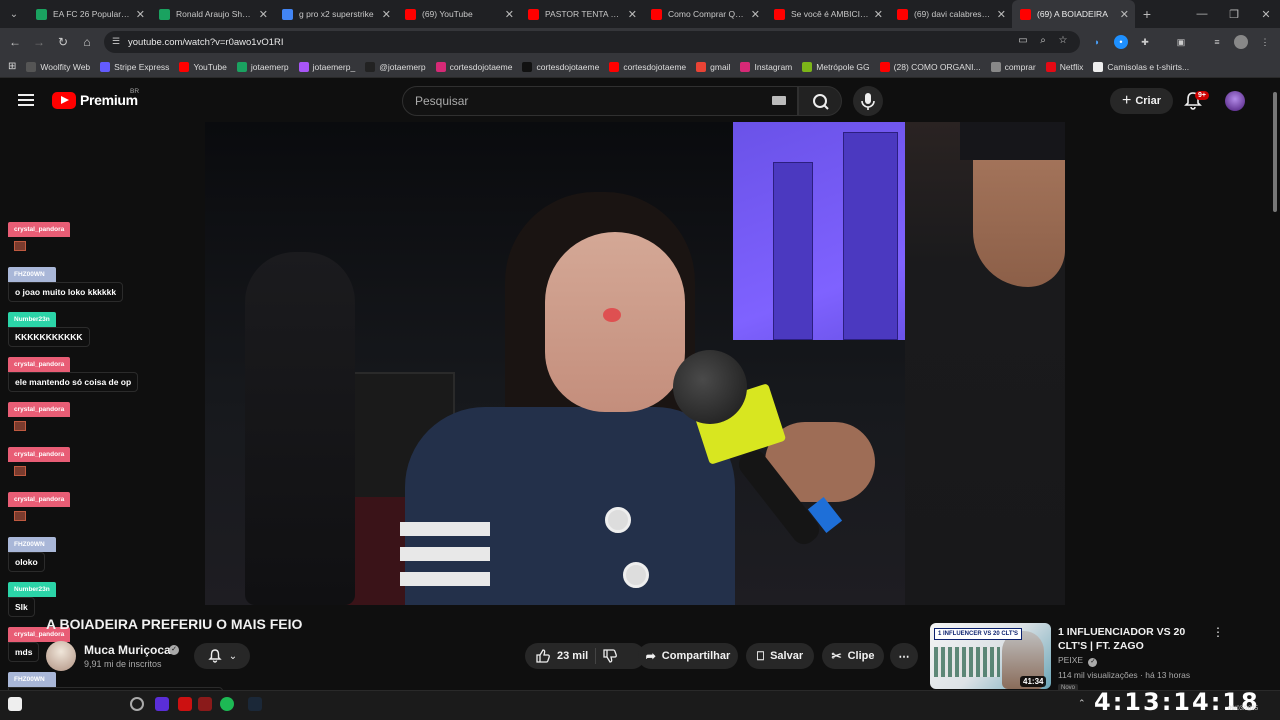 Image resolution: width=1280 pixels, height=720 pixels. What do you see at coordinates (1234, 14) in the screenshot?
I see `maximize-icon: ❐` at bounding box center [1234, 14].